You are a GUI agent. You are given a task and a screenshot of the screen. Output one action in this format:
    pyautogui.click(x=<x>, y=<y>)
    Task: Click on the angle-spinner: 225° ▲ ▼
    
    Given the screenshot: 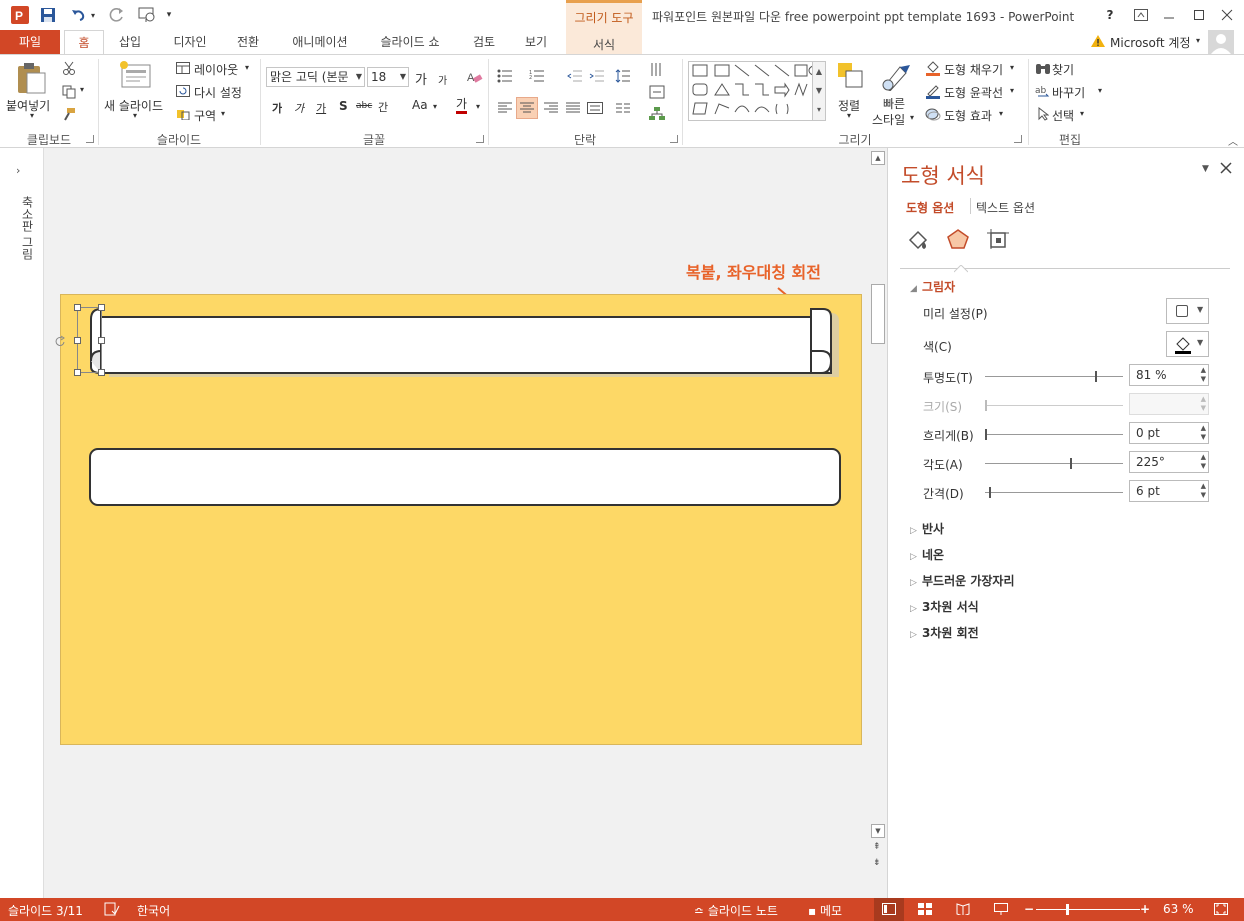 What is the action you would take?
    pyautogui.click(x=1169, y=462)
    